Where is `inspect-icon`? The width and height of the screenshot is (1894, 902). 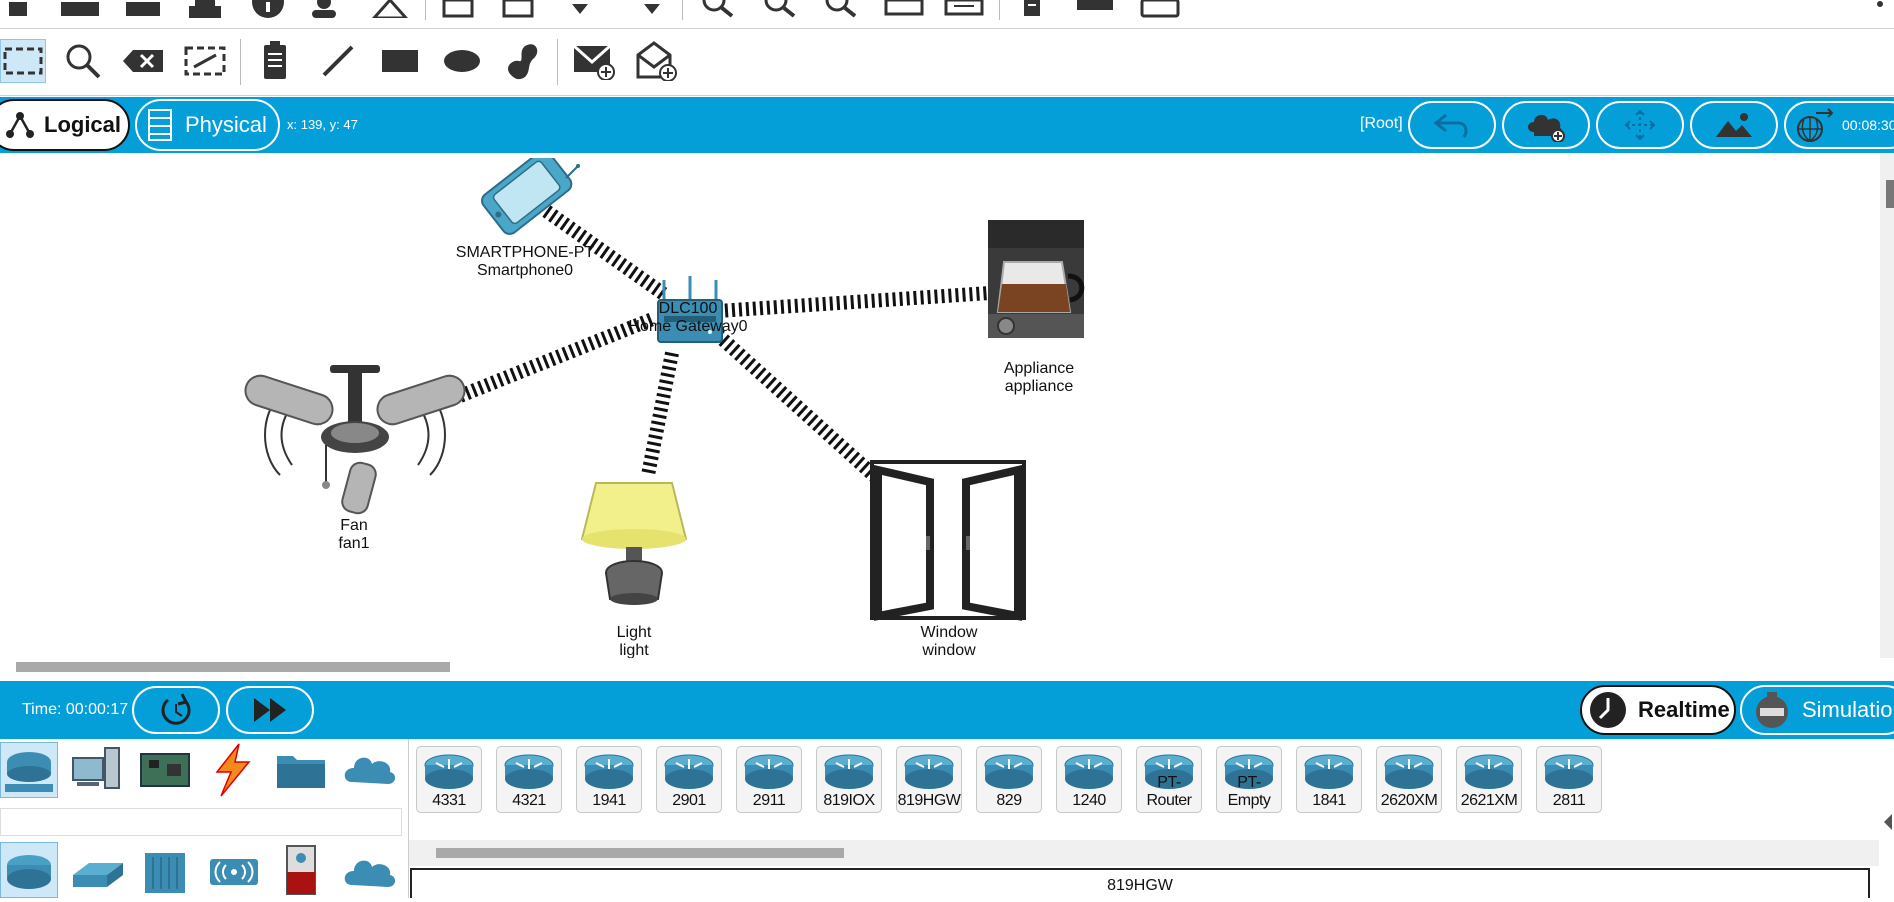
inspect-icon is located at coordinates (83, 61).